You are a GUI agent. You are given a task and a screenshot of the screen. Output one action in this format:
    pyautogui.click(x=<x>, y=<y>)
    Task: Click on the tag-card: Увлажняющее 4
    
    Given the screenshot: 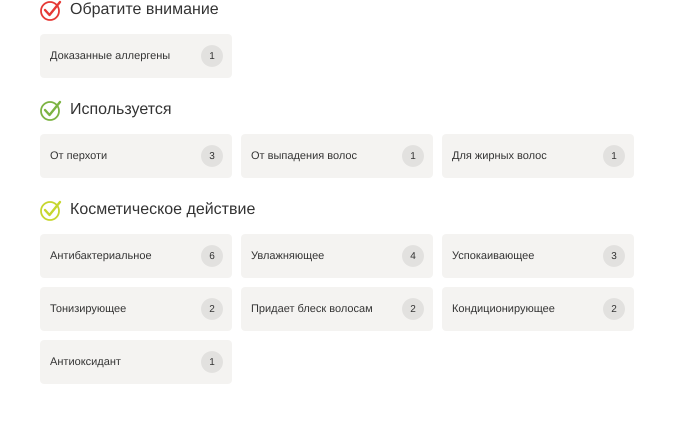 What is the action you would take?
    pyautogui.click(x=337, y=256)
    